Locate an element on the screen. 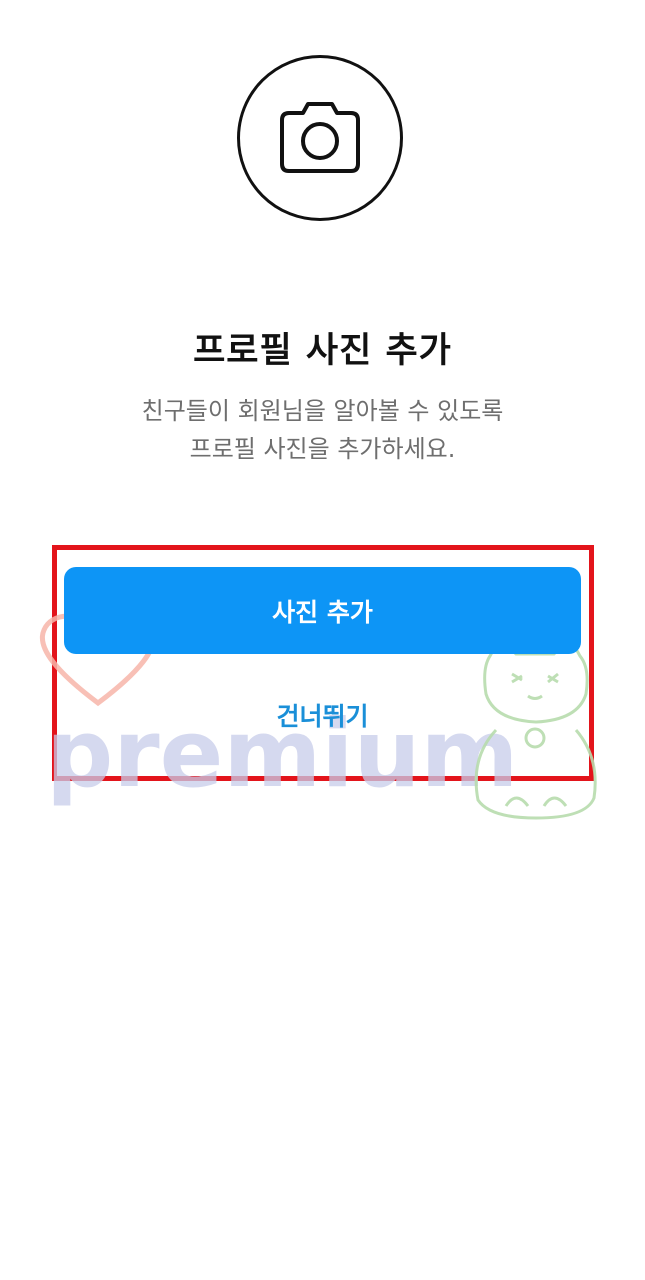 This screenshot has width=645, height=1280. page-subtitle: 친구들이 회원님을 알아볼 수 있도록 프로필 사진을 추가하세요. is located at coordinates (322, 430).